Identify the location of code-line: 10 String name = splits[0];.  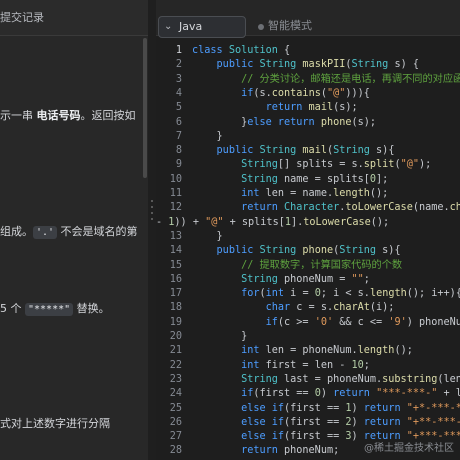
(308, 180).